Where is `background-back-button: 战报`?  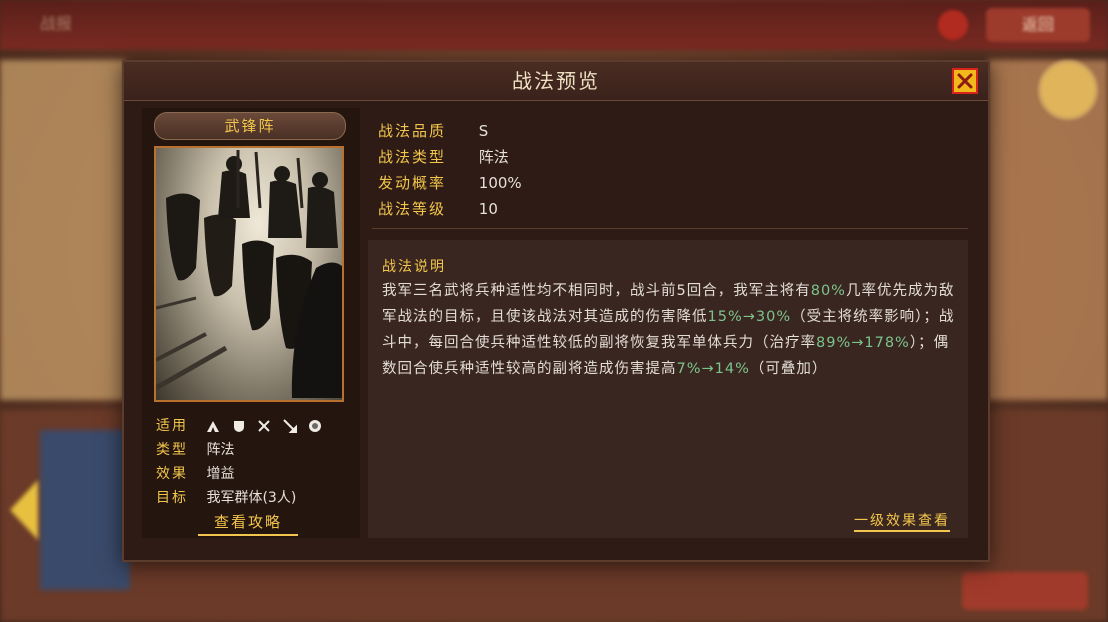 background-back-button: 战报 is located at coordinates (56, 23).